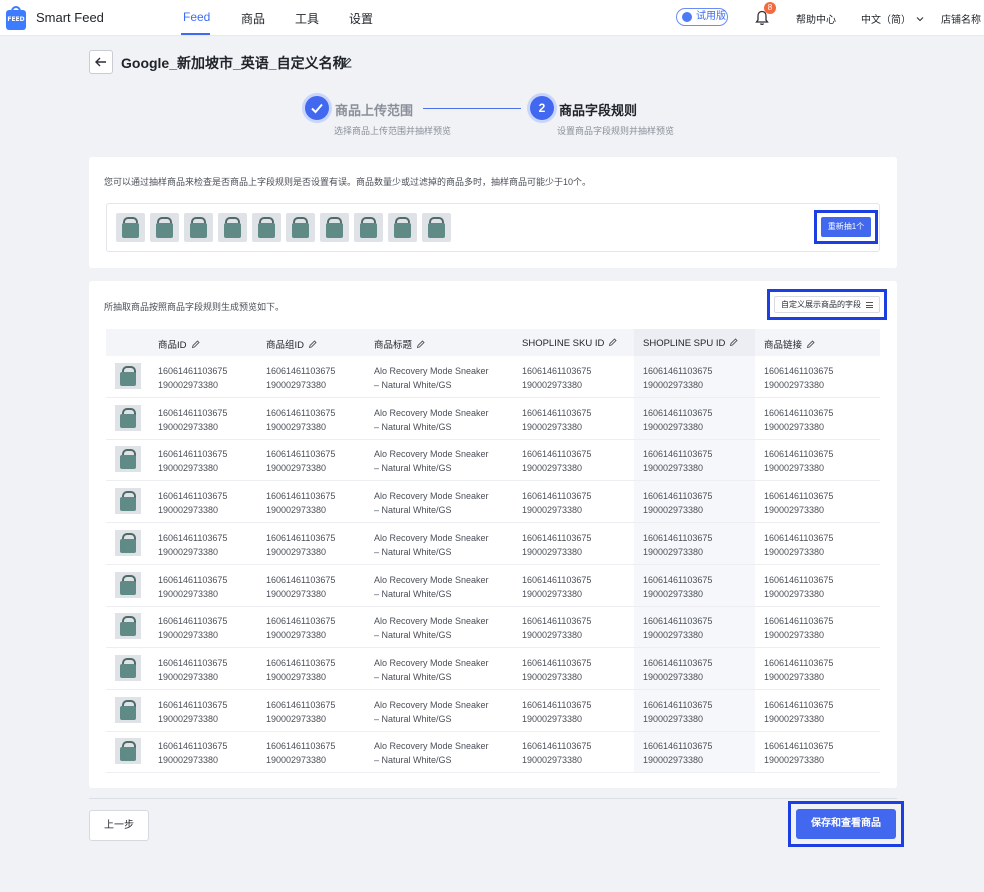 This screenshot has width=984, height=892. I want to click on chevron-down-icon, so click(920, 19).